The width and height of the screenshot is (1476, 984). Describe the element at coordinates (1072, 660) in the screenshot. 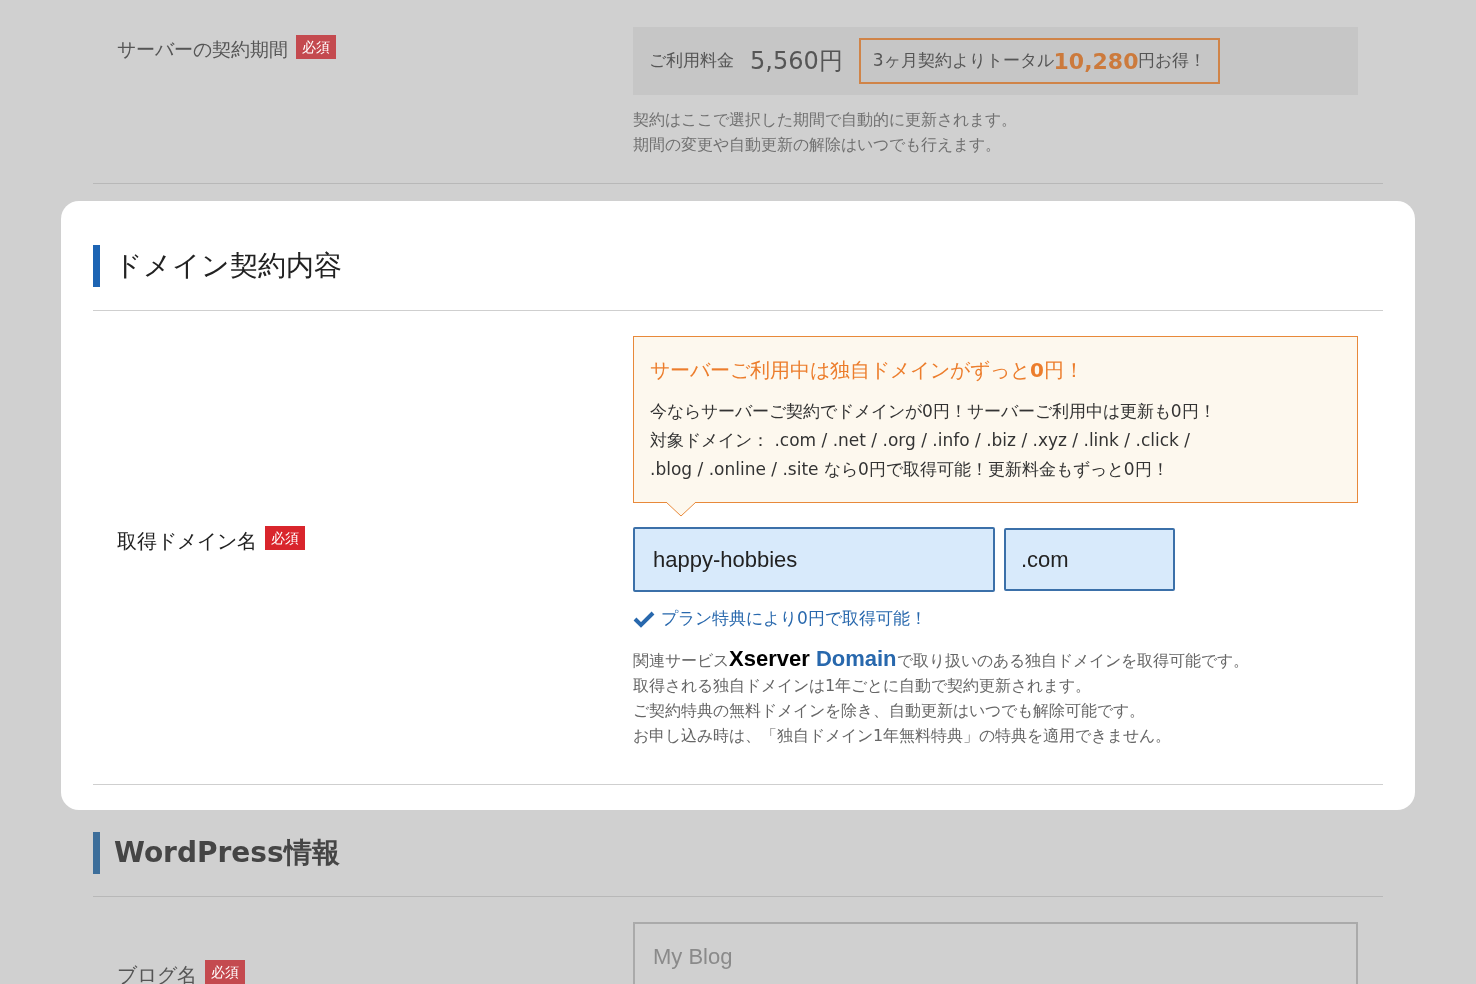

I see `note-text: で取り扱いのある独自ドメインを取得可能です。` at that location.